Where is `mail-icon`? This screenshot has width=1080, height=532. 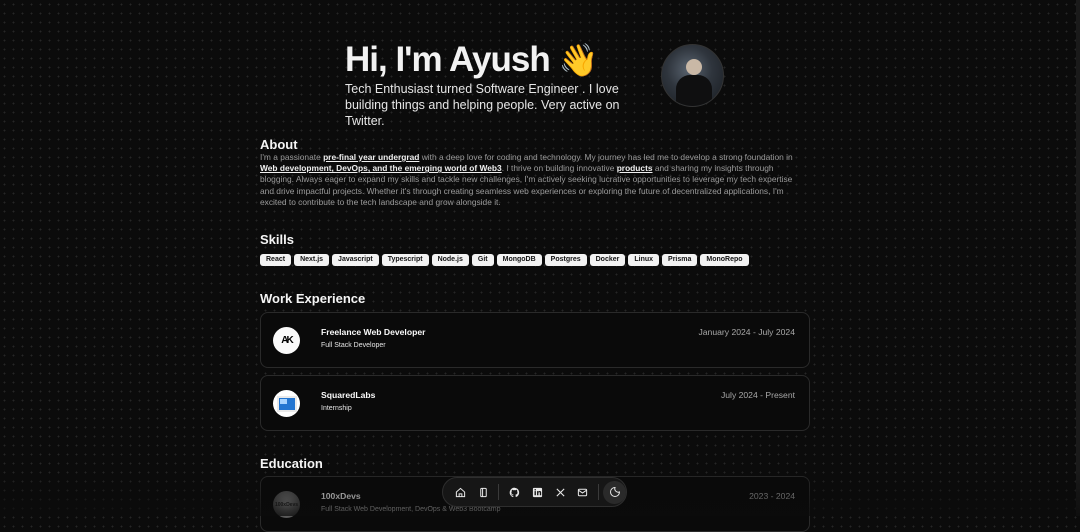 mail-icon is located at coordinates (583, 492).